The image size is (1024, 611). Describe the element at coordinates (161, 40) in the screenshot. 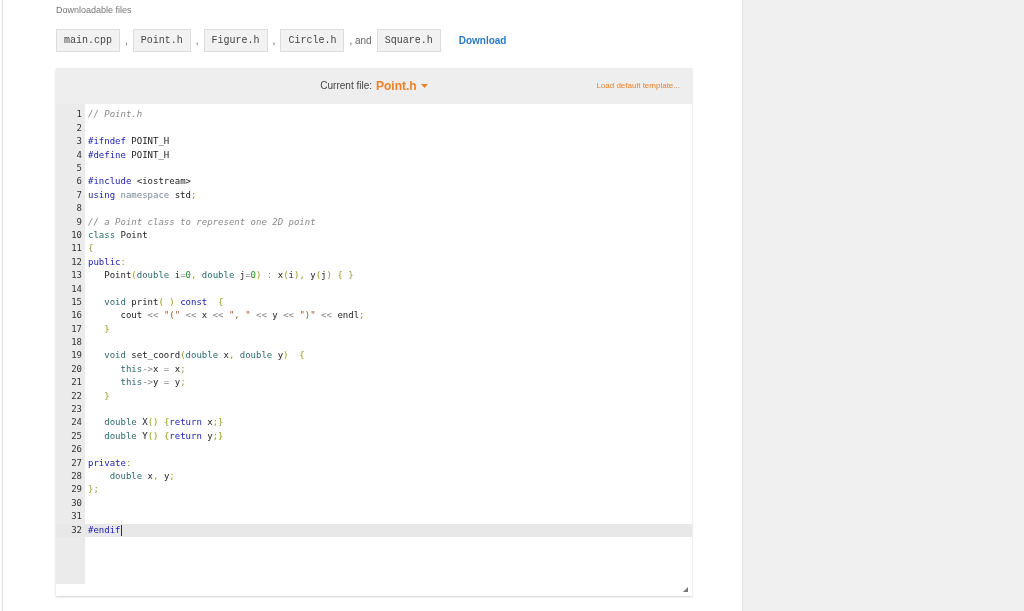

I see `file-chip: Point.h` at that location.